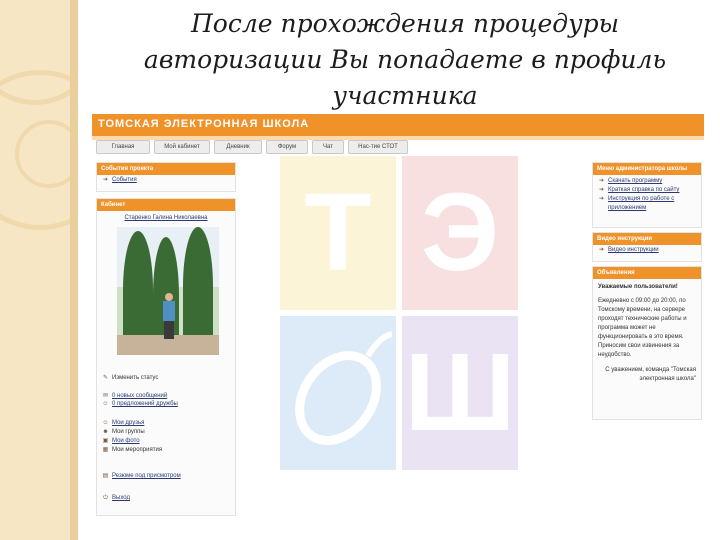 The width and height of the screenshot is (720, 540). I want to click on video-instructions-title: Видео инструкции, so click(647, 239).